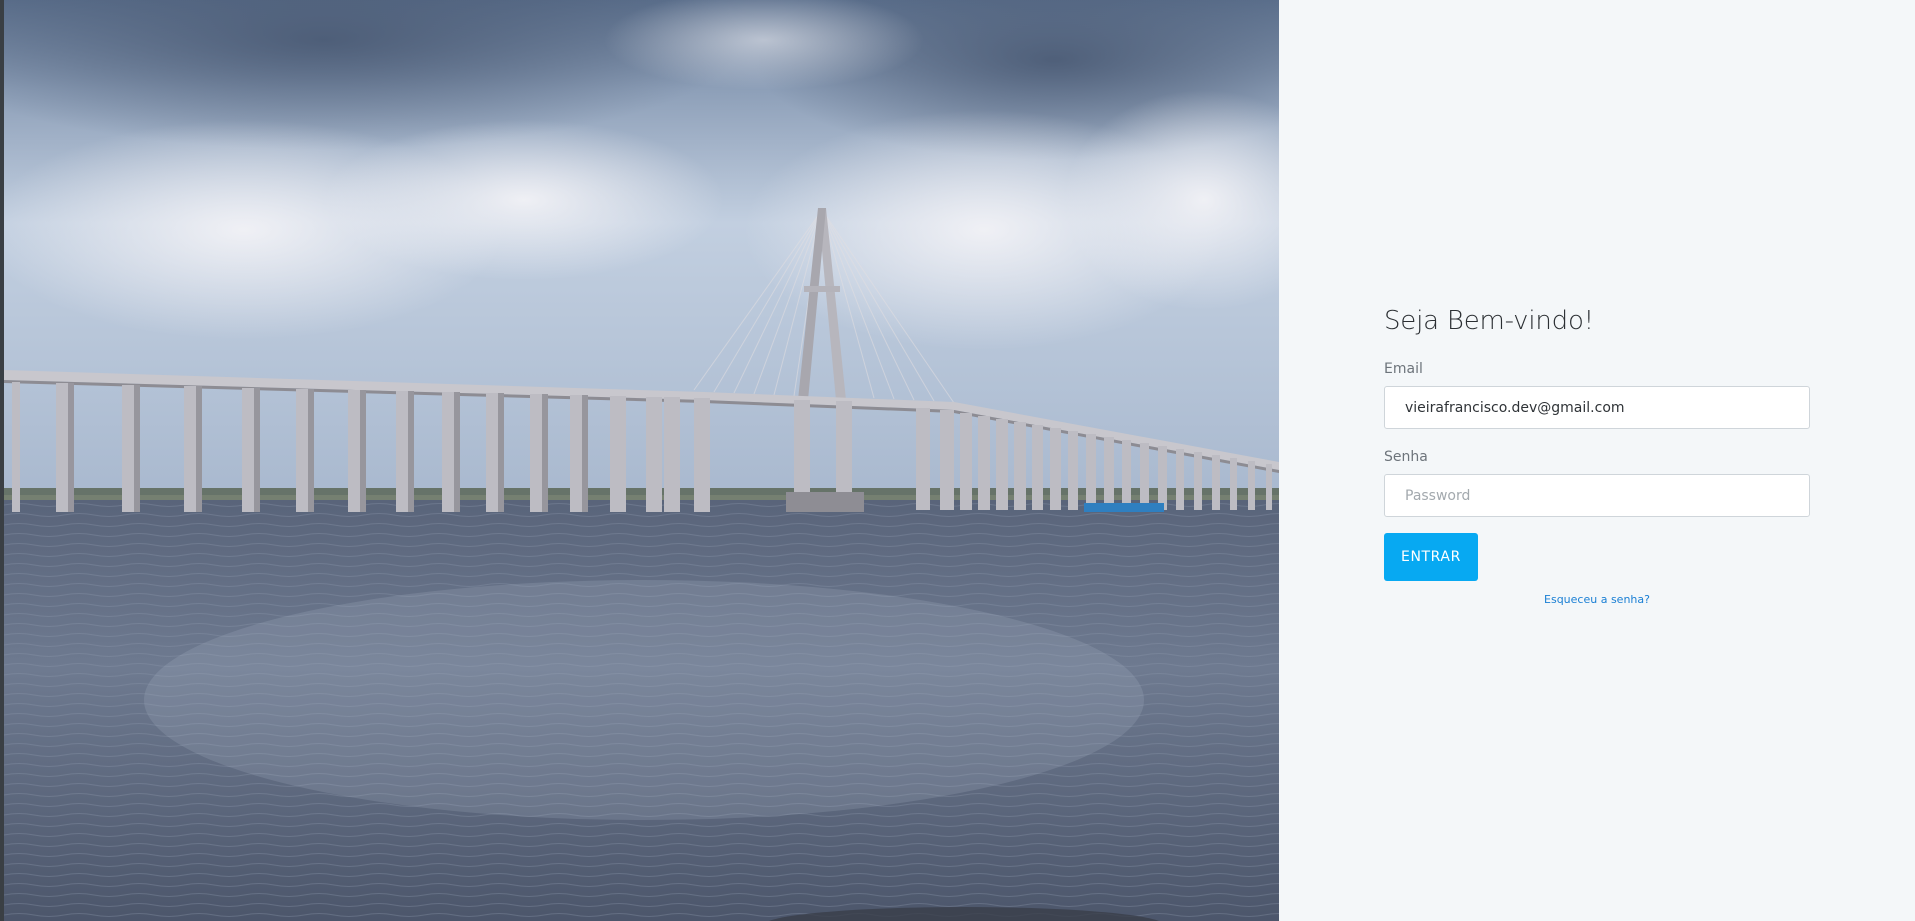 This screenshot has width=1915, height=921. I want to click on email-field, so click(1597, 407).